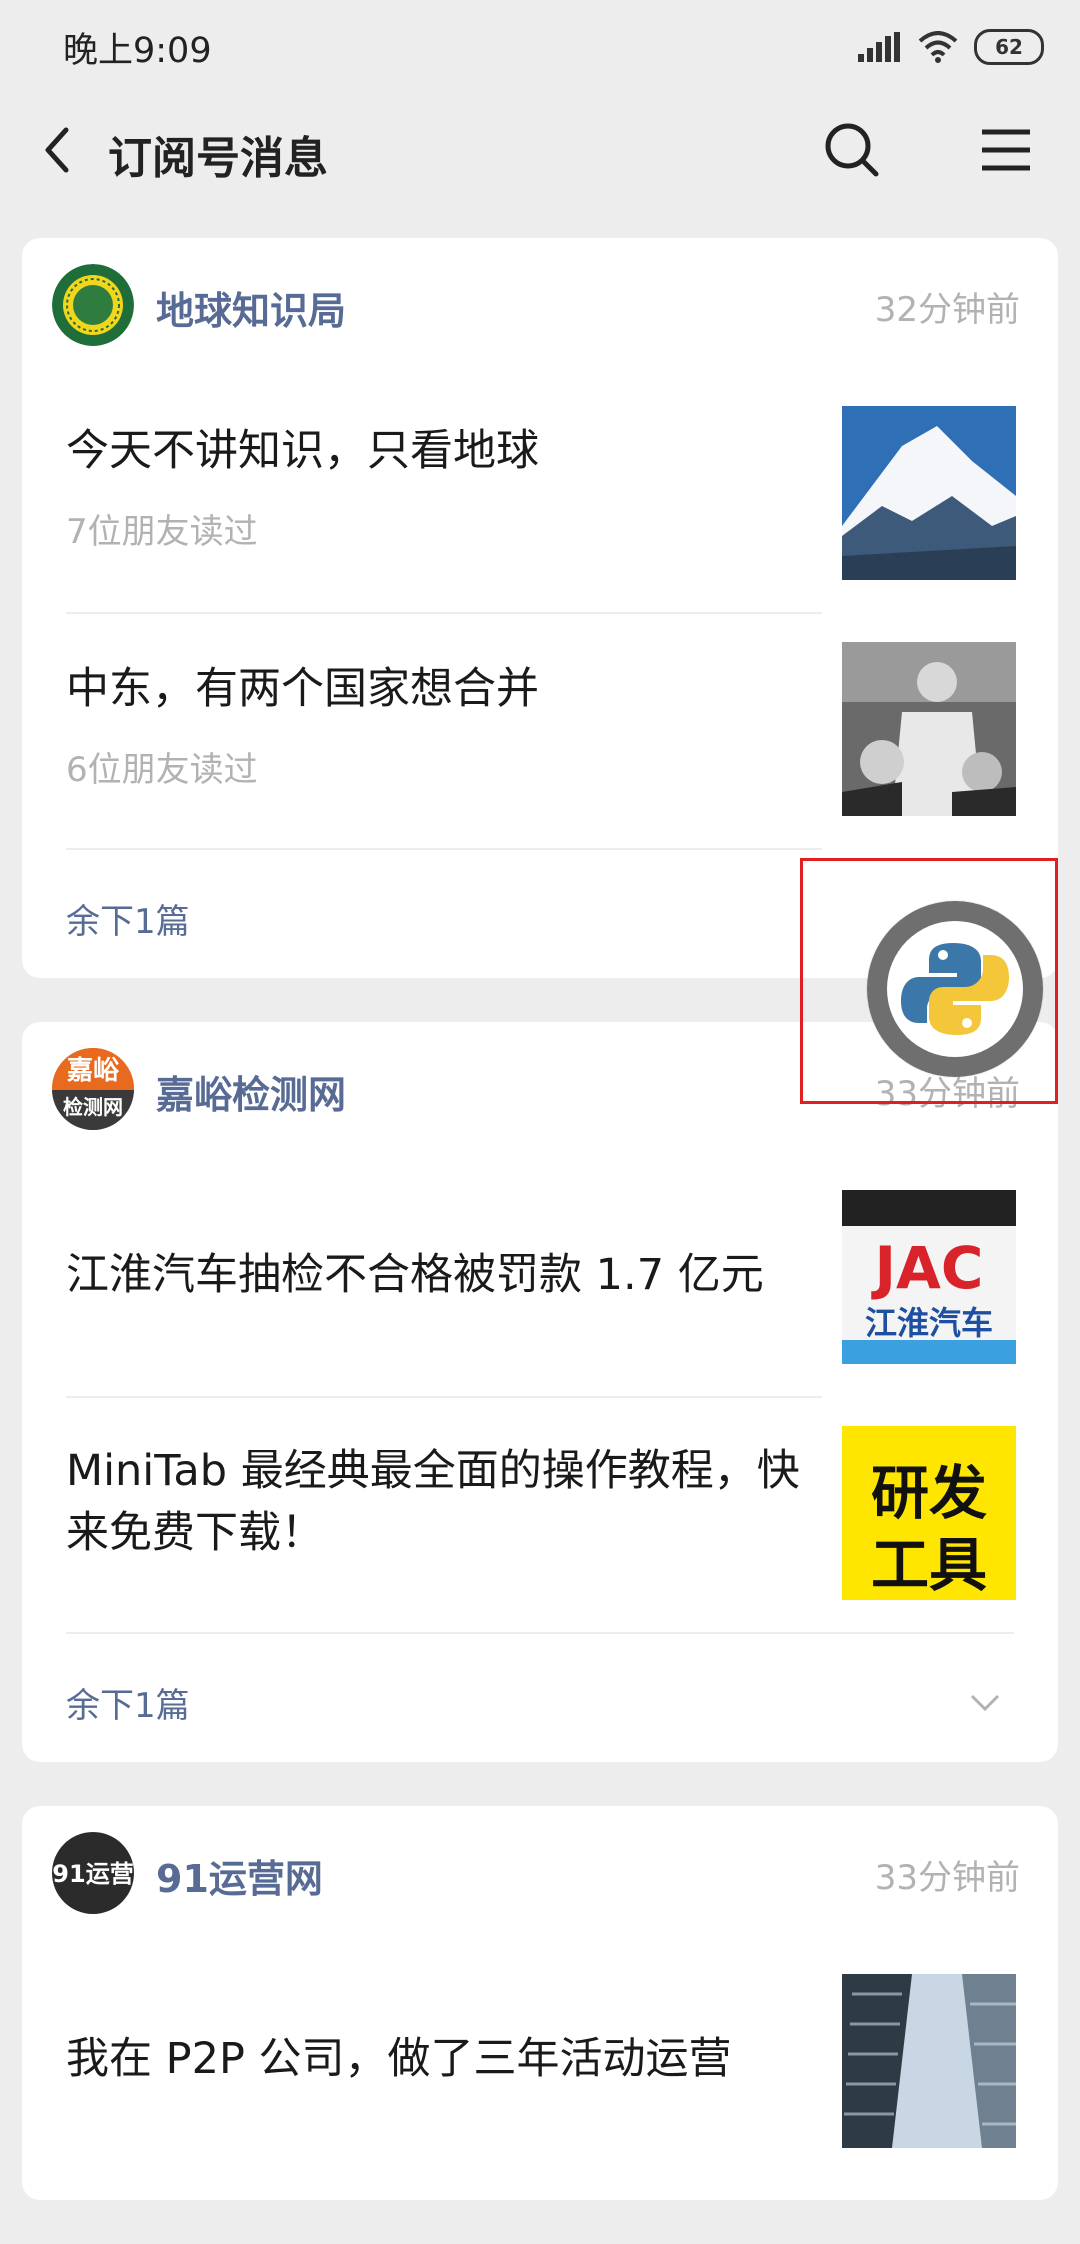  What do you see at coordinates (929, 1513) in the screenshot?
I see `article-thumbnail: 研发 工具` at bounding box center [929, 1513].